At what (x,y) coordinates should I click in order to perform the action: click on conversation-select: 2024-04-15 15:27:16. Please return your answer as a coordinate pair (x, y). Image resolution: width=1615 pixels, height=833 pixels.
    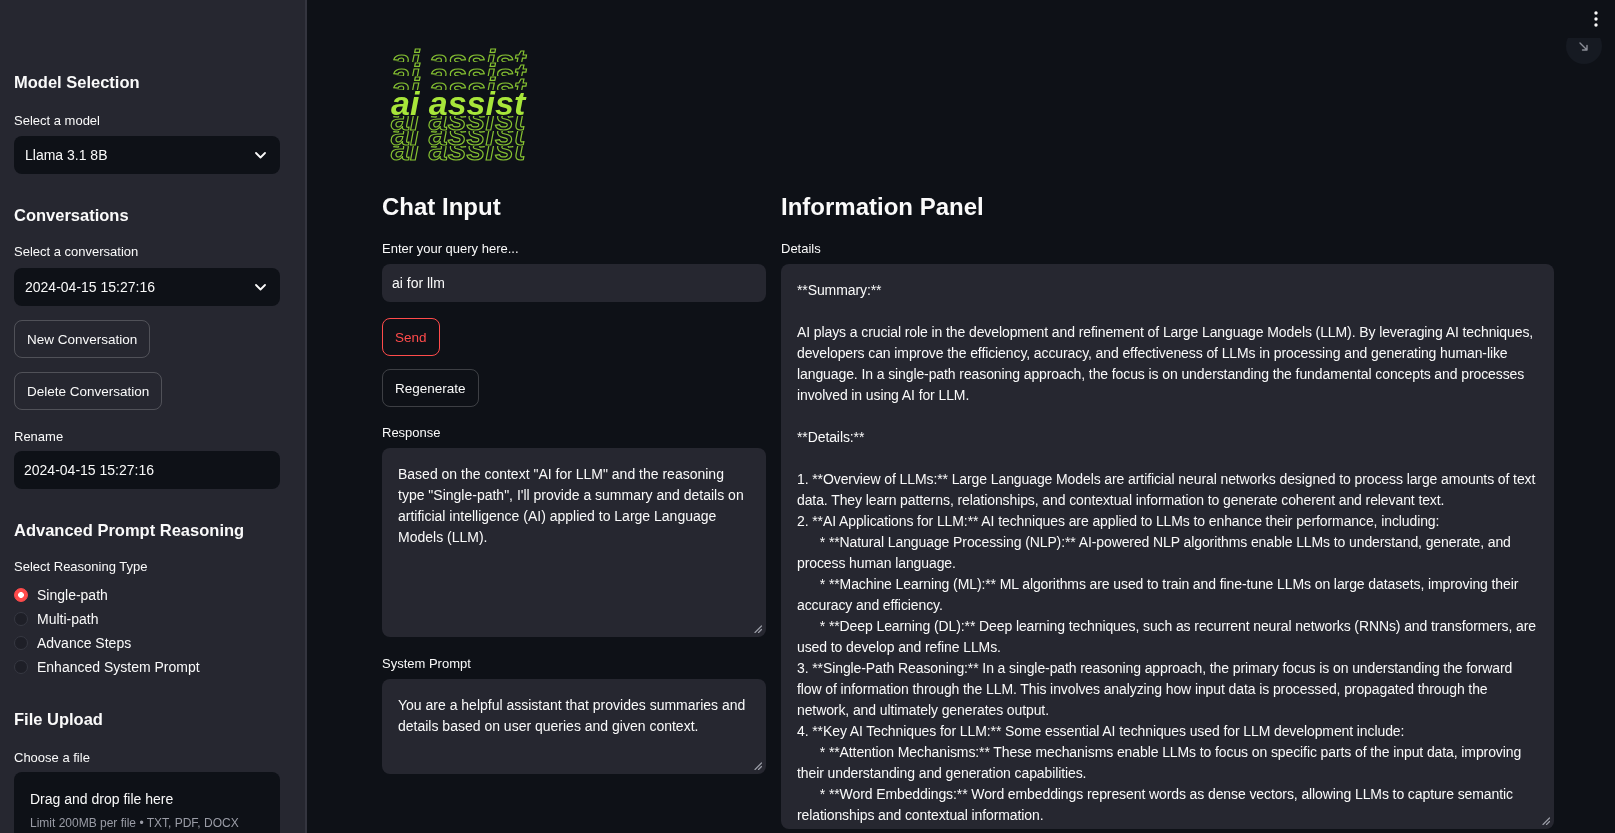
    Looking at the image, I should click on (147, 287).